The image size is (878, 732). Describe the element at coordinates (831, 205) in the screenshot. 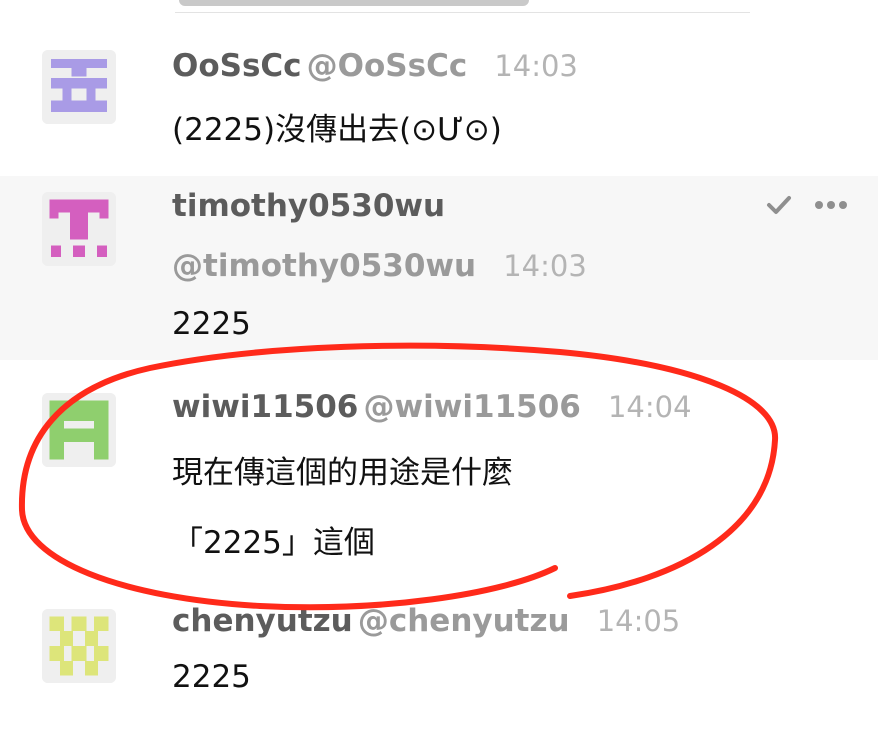

I see `more-icon` at that location.